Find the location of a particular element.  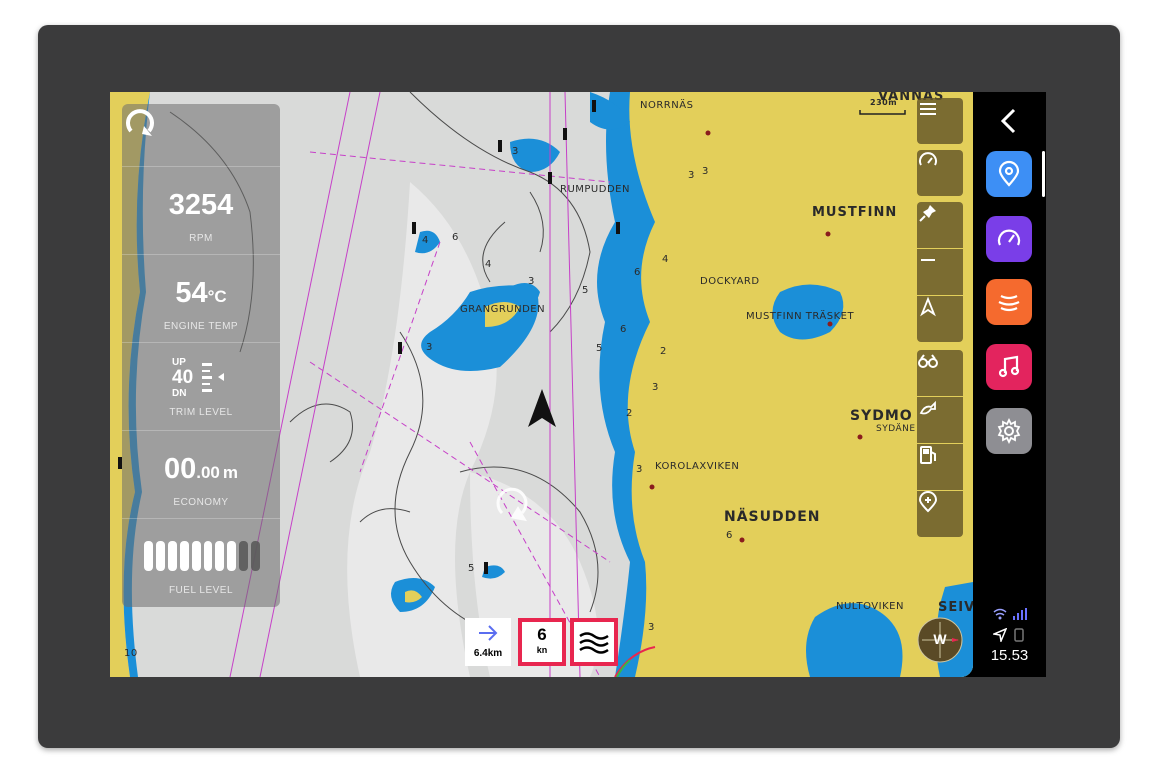

binoculars-icon is located at coordinates (928, 361).